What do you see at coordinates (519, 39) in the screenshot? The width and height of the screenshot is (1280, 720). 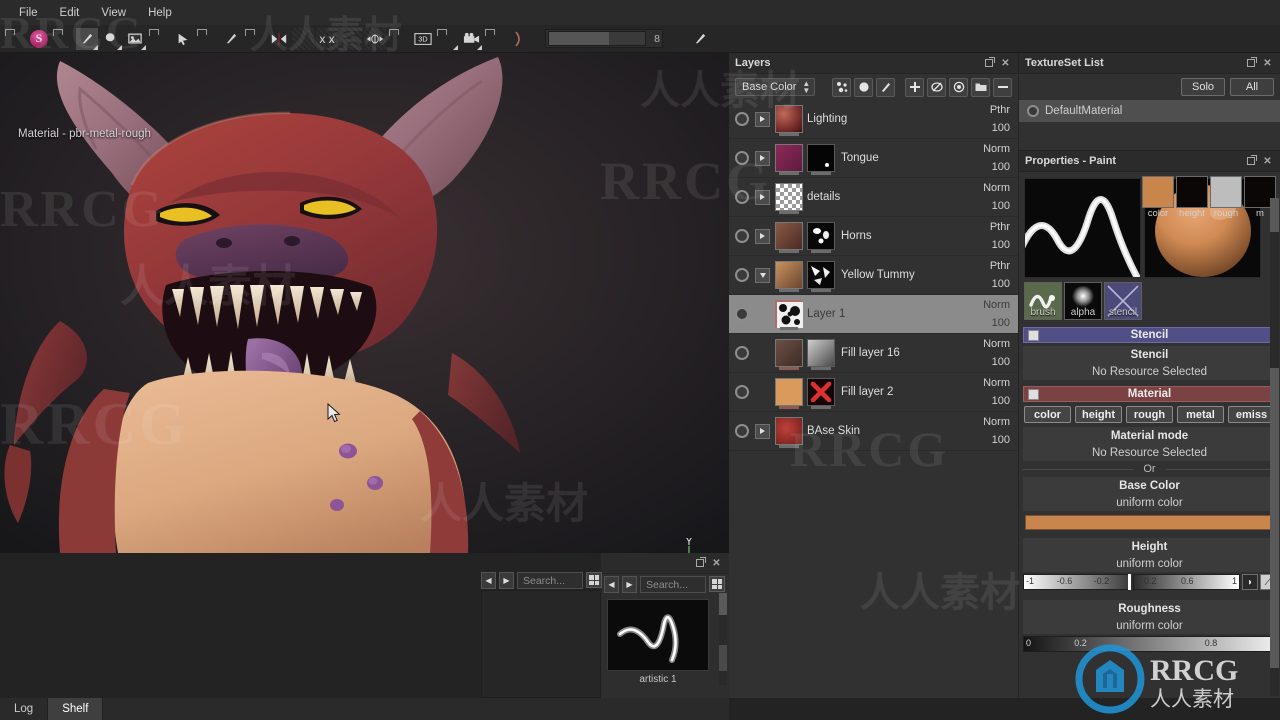 I see `render-mode-icon` at bounding box center [519, 39].